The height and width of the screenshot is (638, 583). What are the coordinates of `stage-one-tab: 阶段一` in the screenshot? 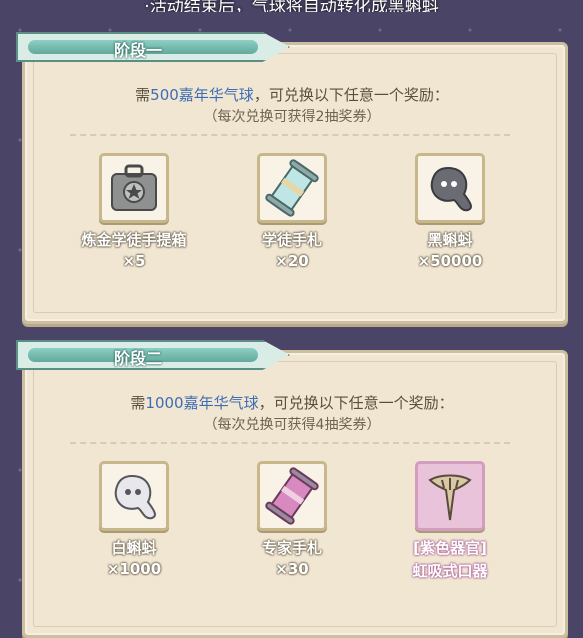 It's located at (153, 47).